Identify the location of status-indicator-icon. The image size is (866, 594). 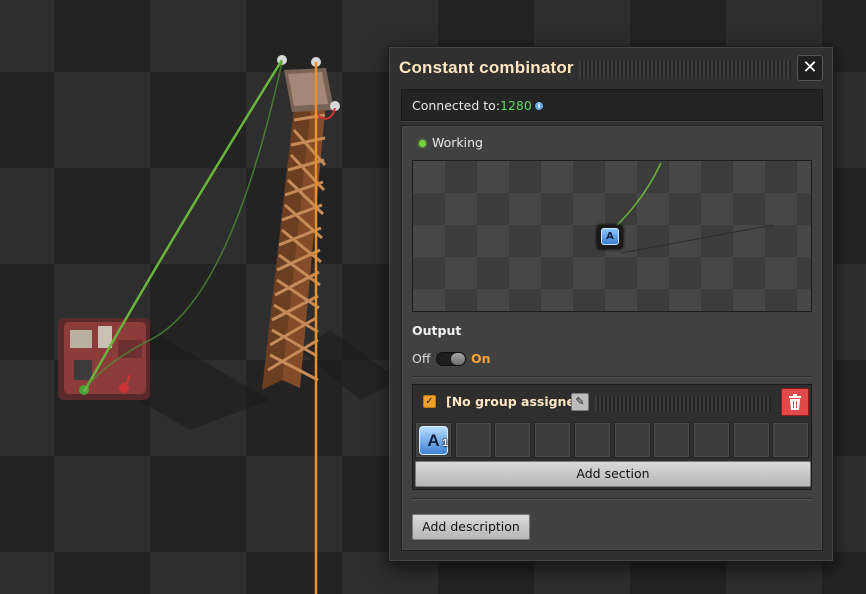
(422, 143).